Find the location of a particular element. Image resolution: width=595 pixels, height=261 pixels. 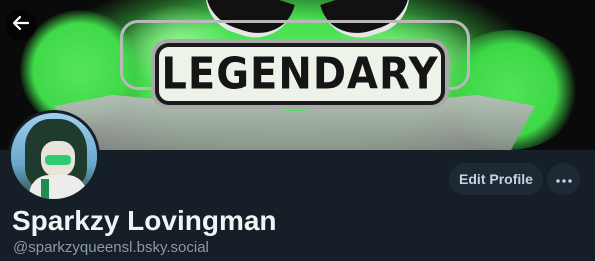

more-options-button is located at coordinates (563, 179).